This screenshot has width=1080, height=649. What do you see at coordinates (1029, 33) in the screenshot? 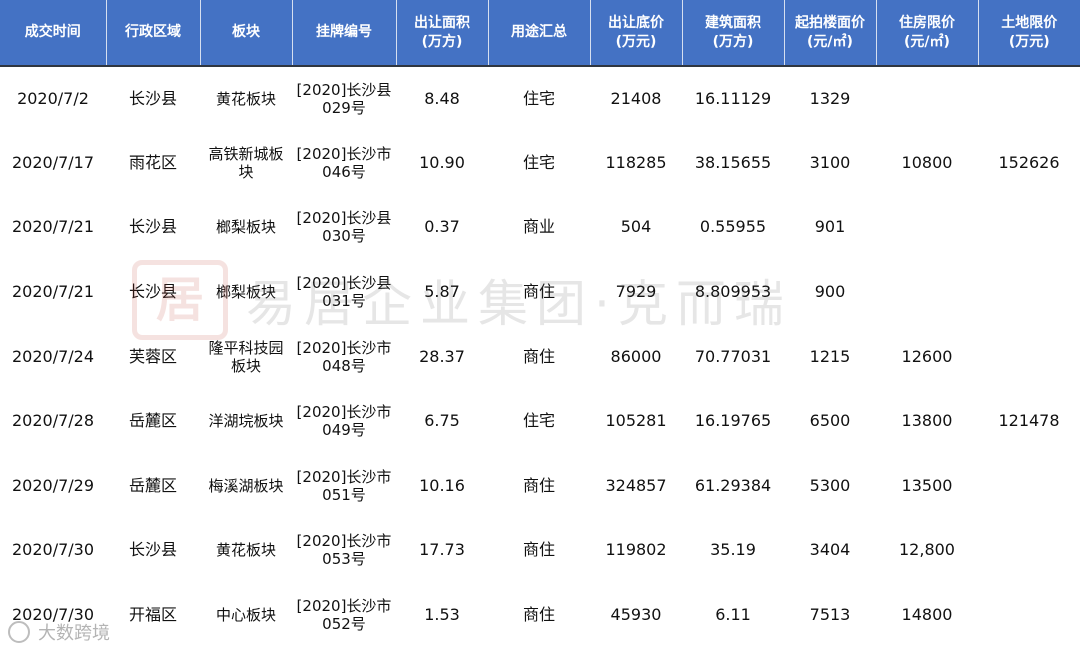
I see `header-land-price-cap: 土地限价 (万元)` at bounding box center [1029, 33].